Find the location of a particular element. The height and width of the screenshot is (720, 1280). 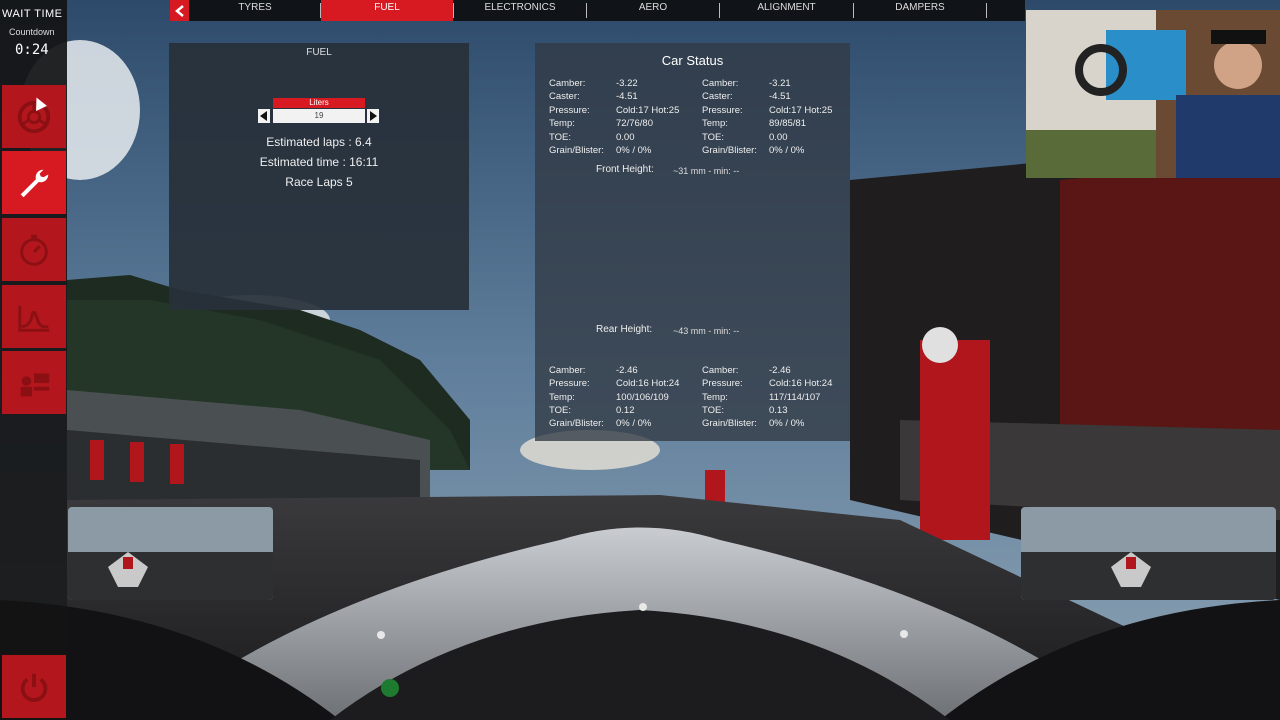

telemetry-icon is located at coordinates (34, 318).